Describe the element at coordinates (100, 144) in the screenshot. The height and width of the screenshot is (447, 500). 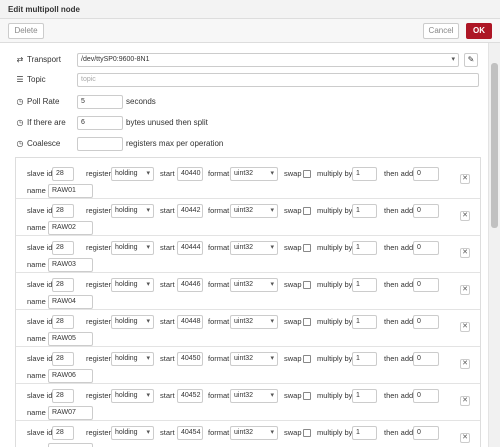
I see `coalesce-input` at that location.